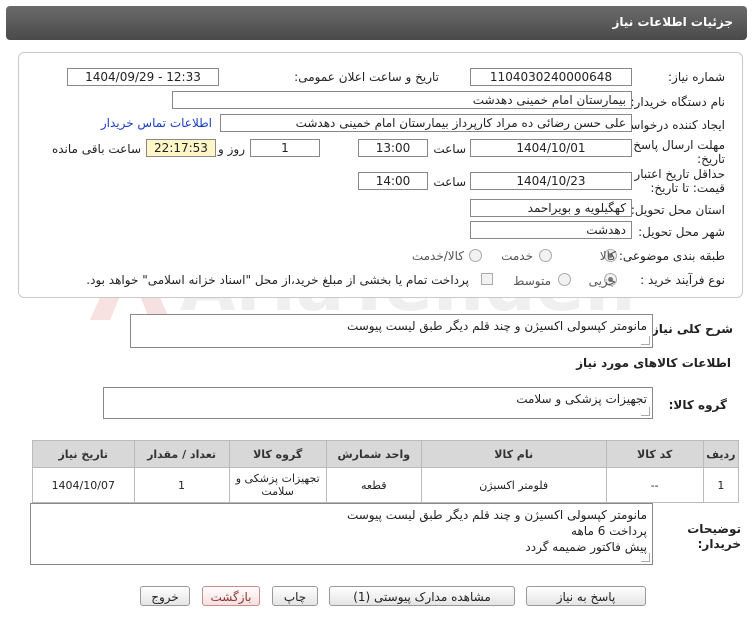 Image resolution: width=755 pixels, height=622 pixels. What do you see at coordinates (672, 22) in the screenshot?
I see `page-title: جزئیات اطلاعات نیاز` at bounding box center [672, 22].